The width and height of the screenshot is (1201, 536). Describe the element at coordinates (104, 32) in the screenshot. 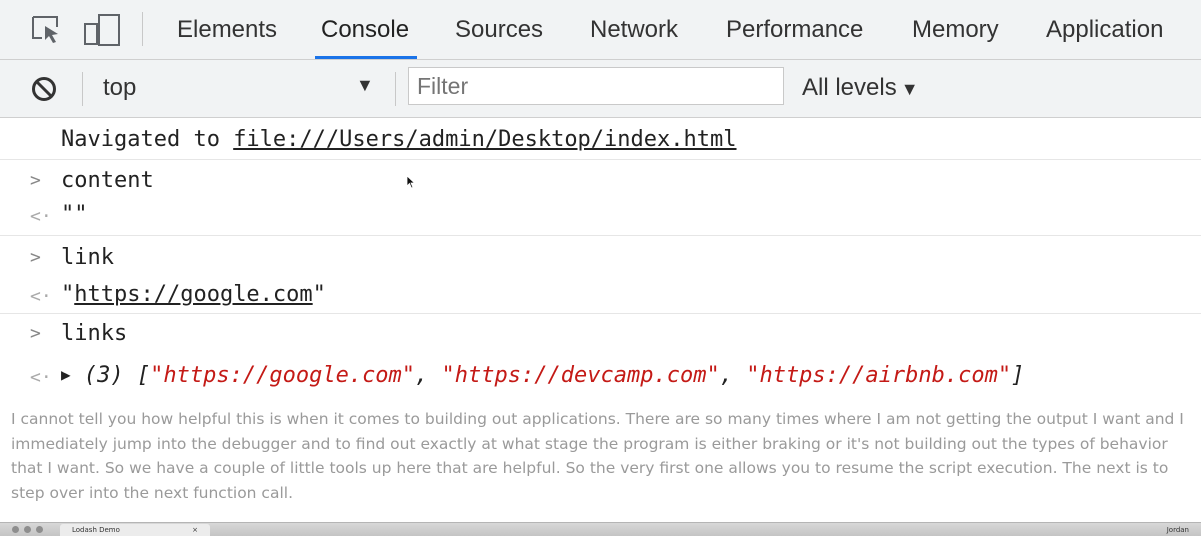

I see `device-toolbar-icon` at that location.